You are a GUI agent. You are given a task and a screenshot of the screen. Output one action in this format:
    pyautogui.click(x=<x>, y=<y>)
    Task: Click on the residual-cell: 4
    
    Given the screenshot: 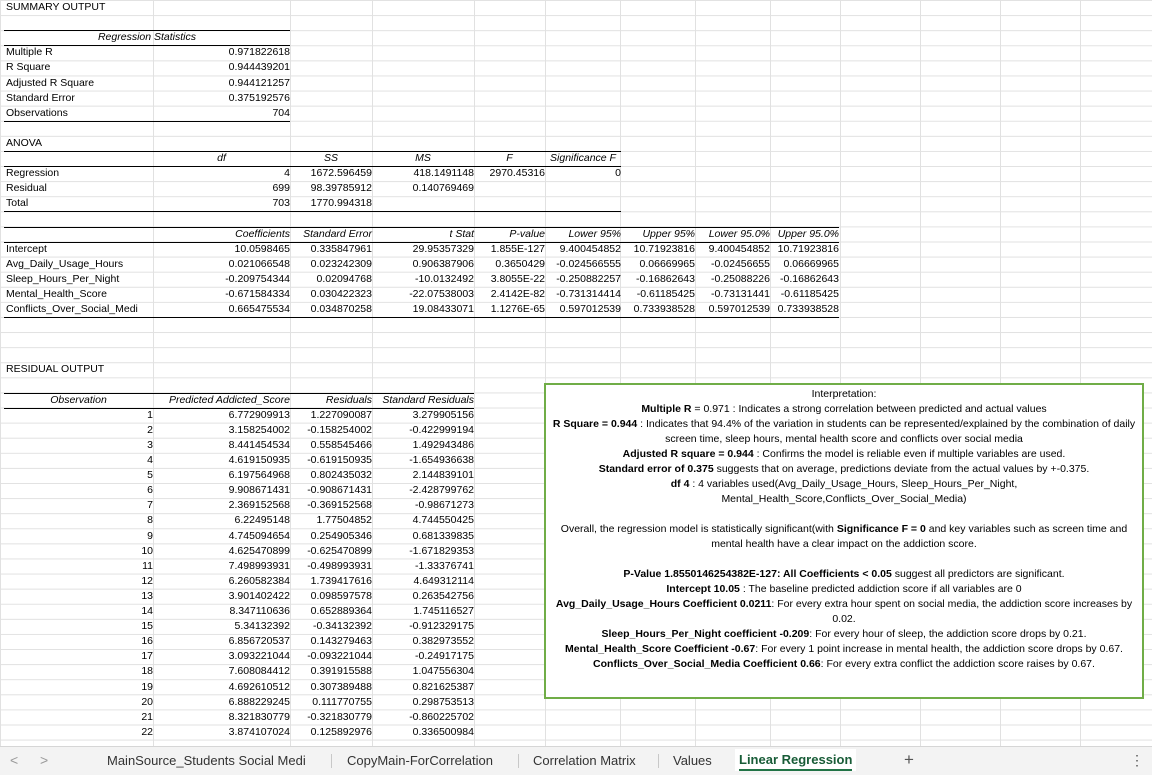 What is the action you would take?
    pyautogui.click(x=80, y=460)
    